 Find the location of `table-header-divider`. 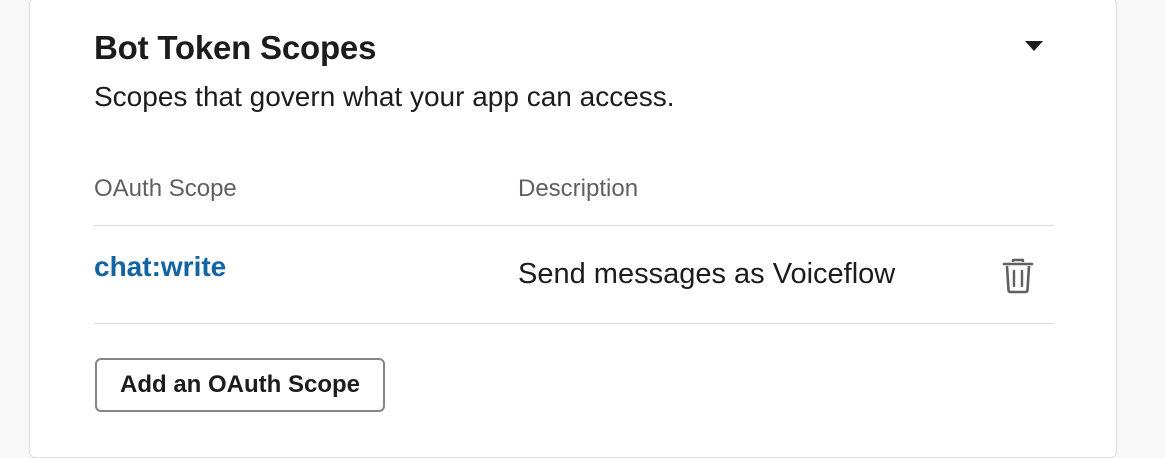

table-header-divider is located at coordinates (574, 225).